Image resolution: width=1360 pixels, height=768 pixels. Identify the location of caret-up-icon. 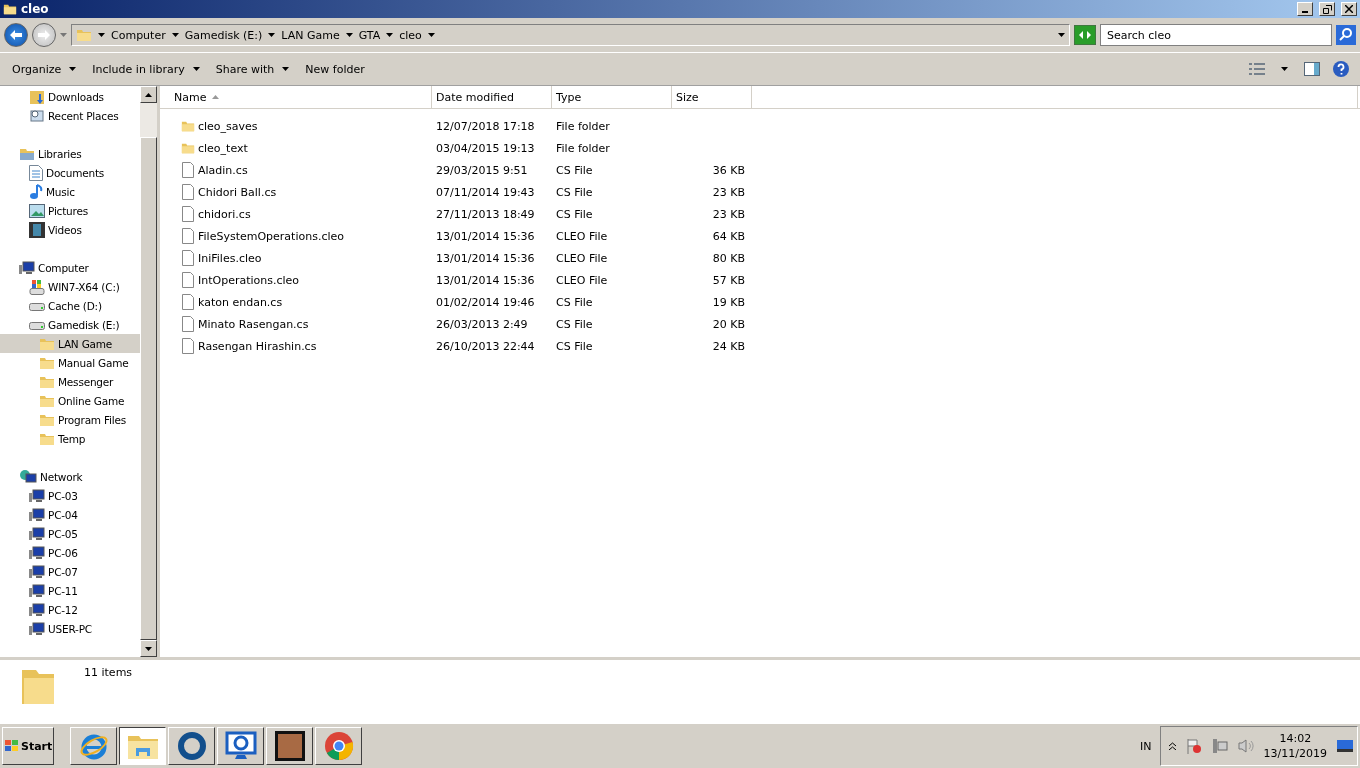
(148, 94).